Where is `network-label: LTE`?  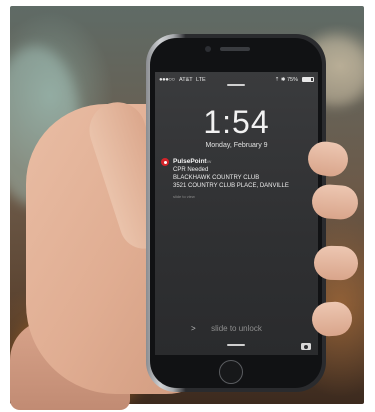 network-label: LTE is located at coordinates (201, 80).